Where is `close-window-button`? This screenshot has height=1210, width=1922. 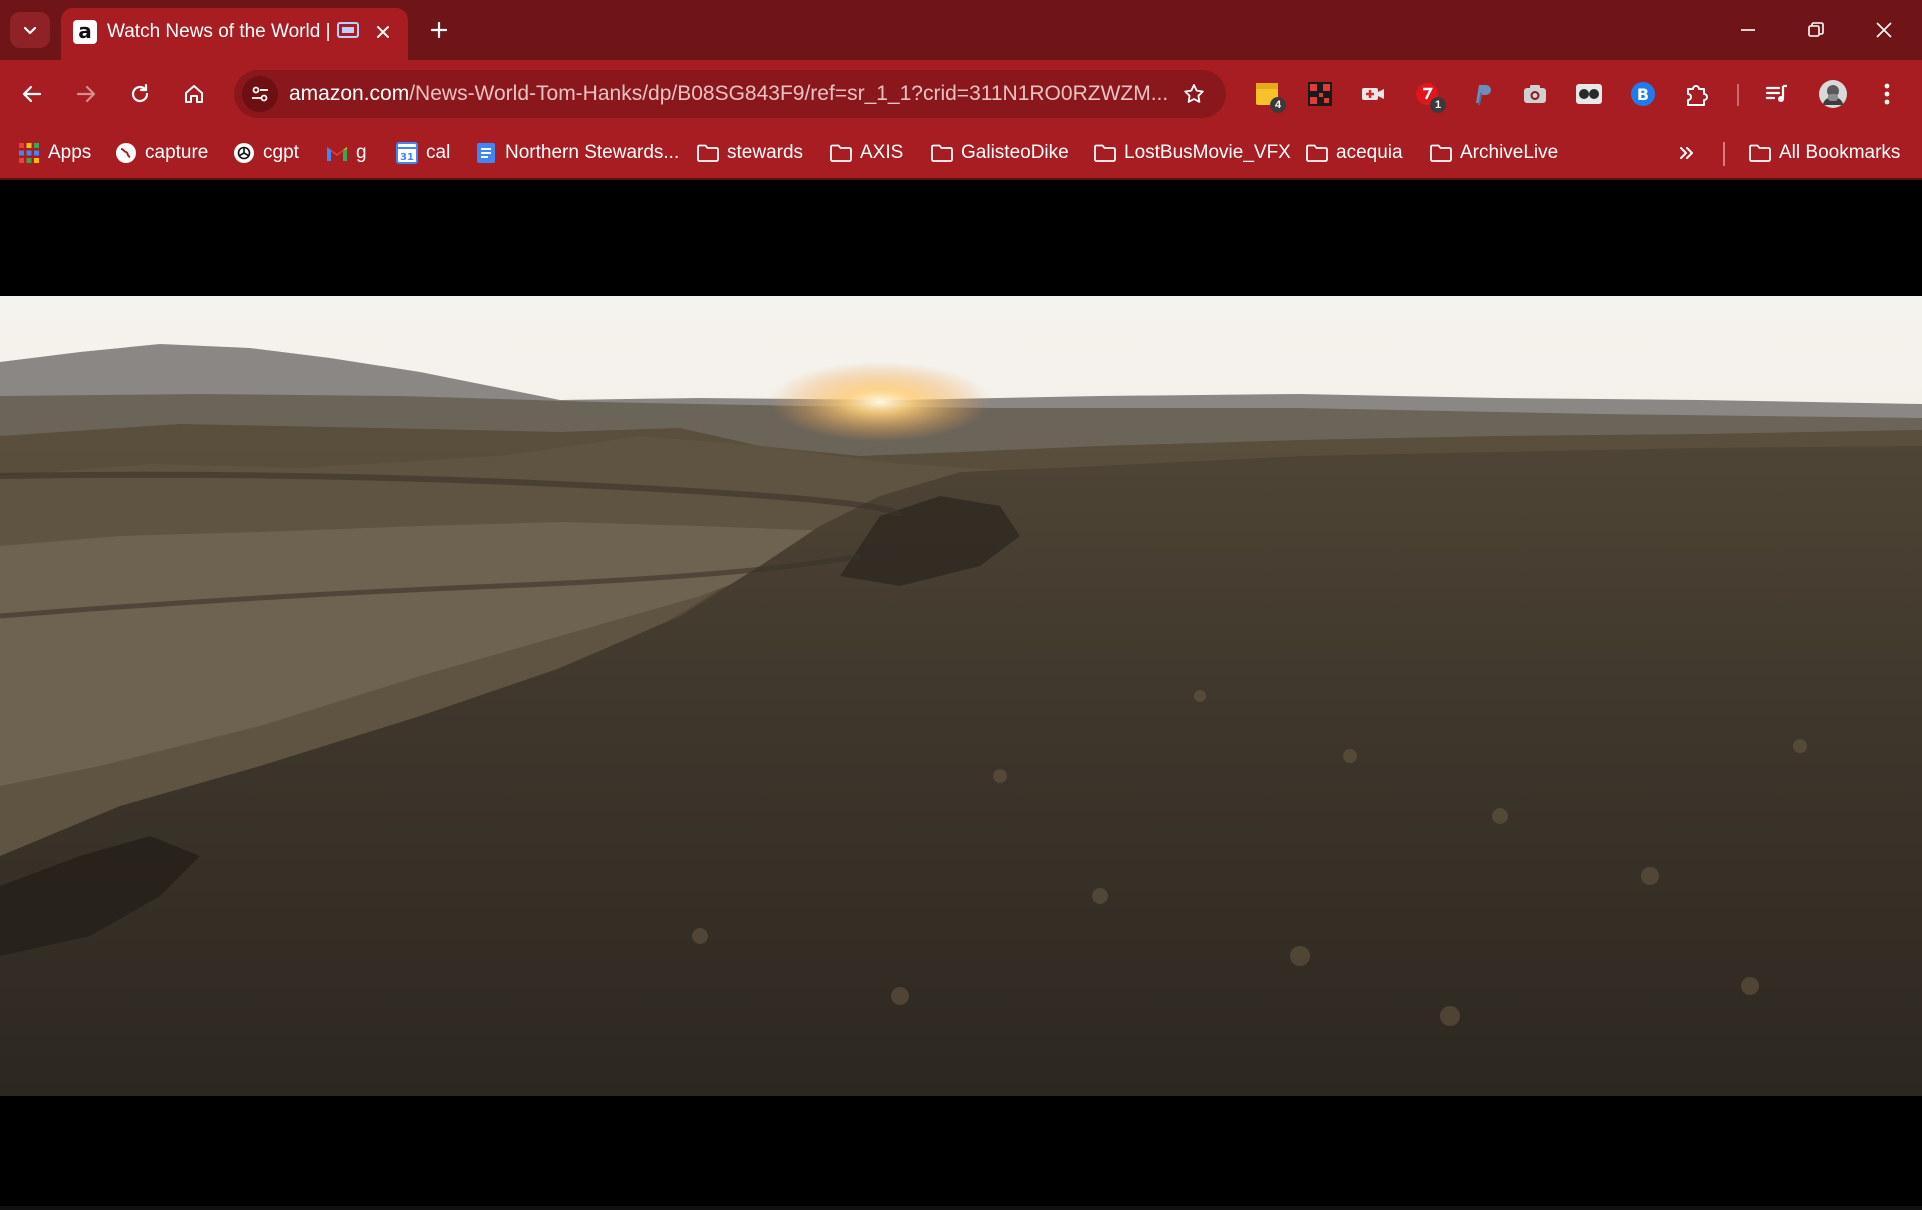
close-window-button is located at coordinates (1884, 30).